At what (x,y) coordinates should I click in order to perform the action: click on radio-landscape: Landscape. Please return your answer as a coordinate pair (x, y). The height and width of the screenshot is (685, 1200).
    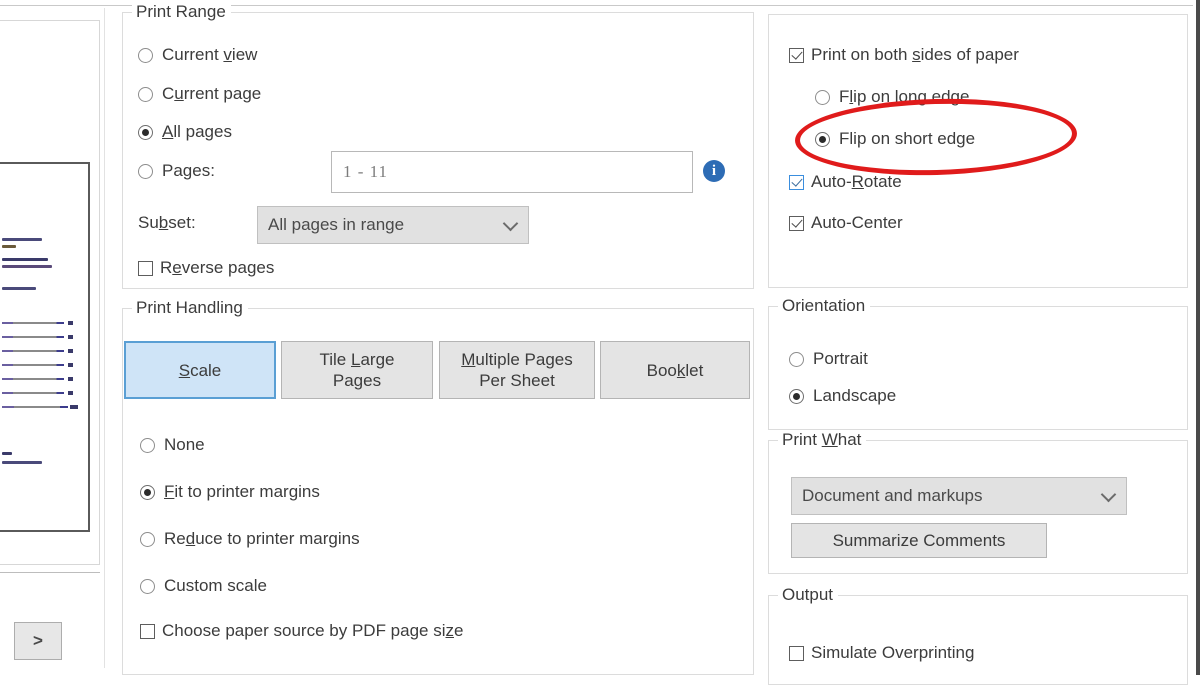
    Looking at the image, I should click on (842, 396).